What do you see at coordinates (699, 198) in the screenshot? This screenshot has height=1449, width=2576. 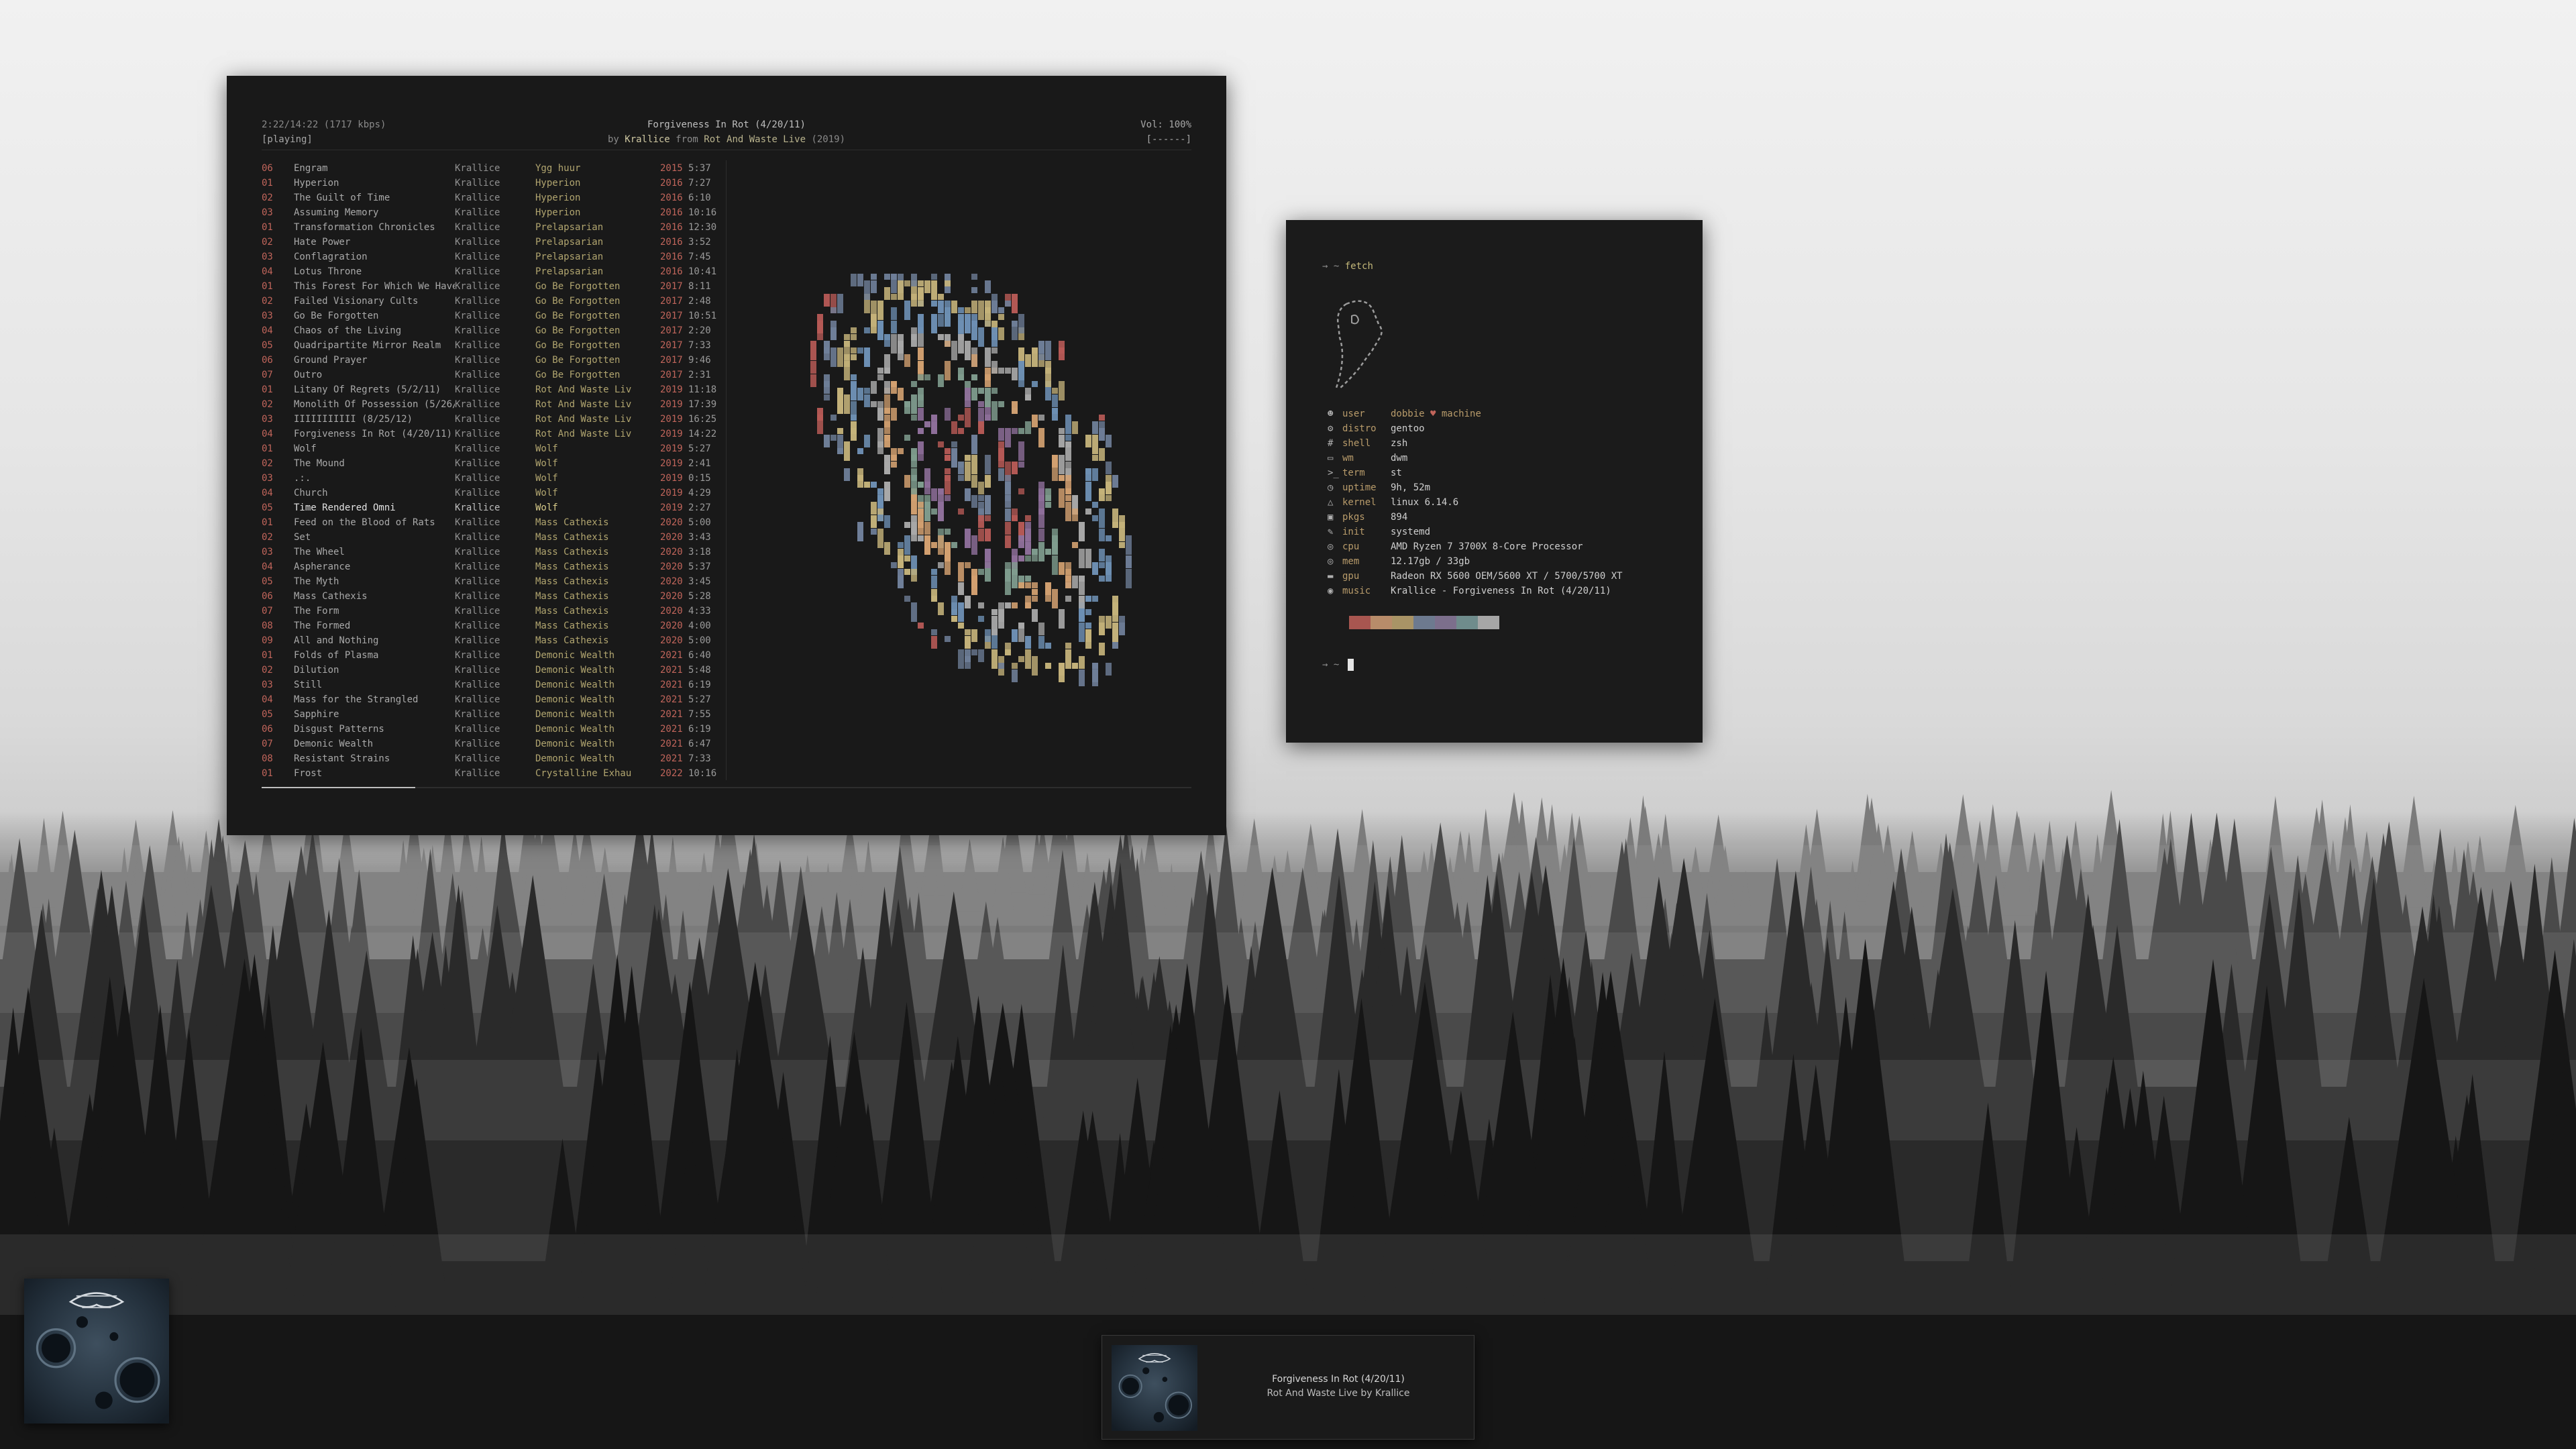 I see `track-dur: 6:10` at bounding box center [699, 198].